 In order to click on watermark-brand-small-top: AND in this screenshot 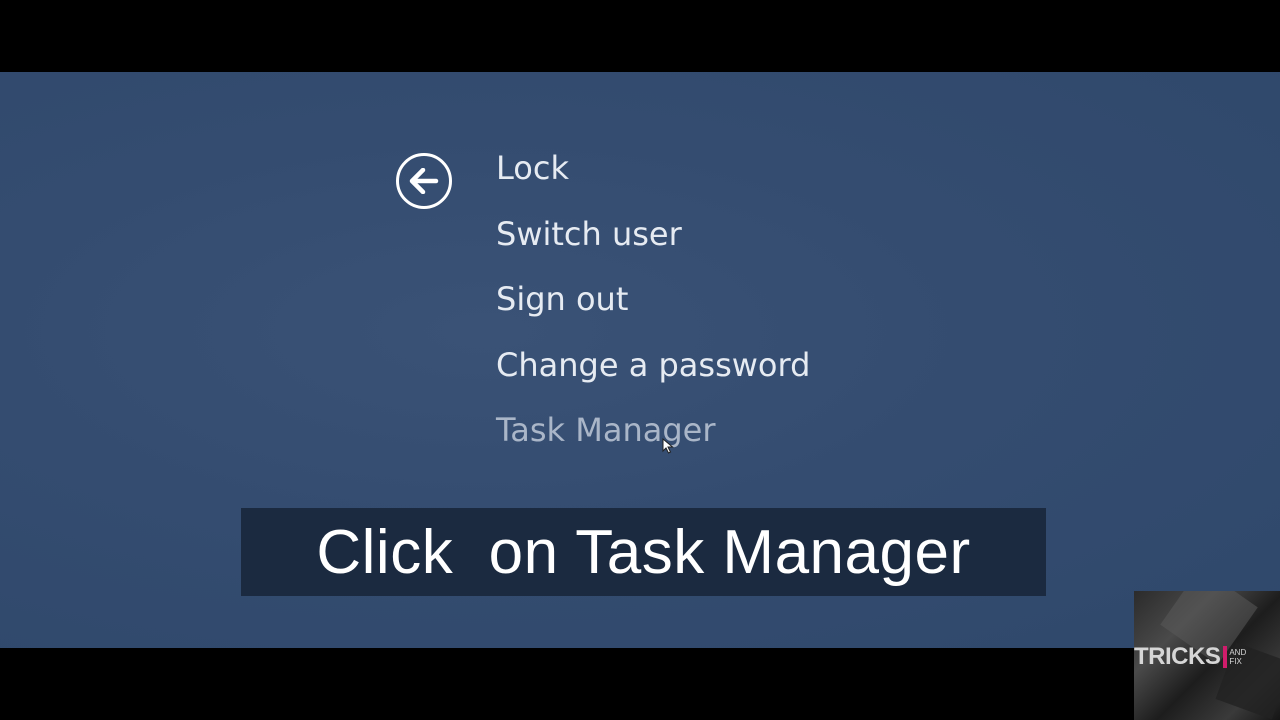, I will do `click(1238, 652)`.